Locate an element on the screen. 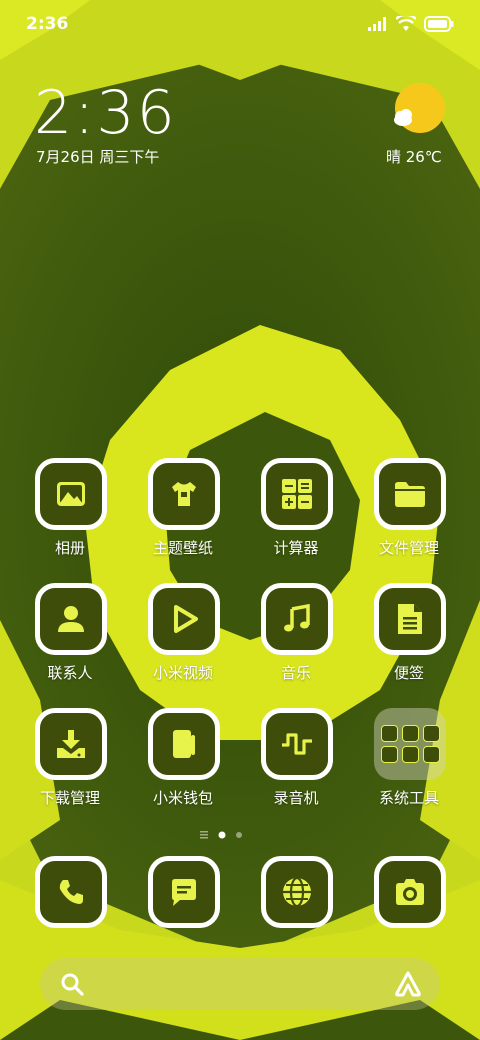 Image resolution: width=480 pixels, height=1040 pixels. page-dot is located at coordinates (239, 835).